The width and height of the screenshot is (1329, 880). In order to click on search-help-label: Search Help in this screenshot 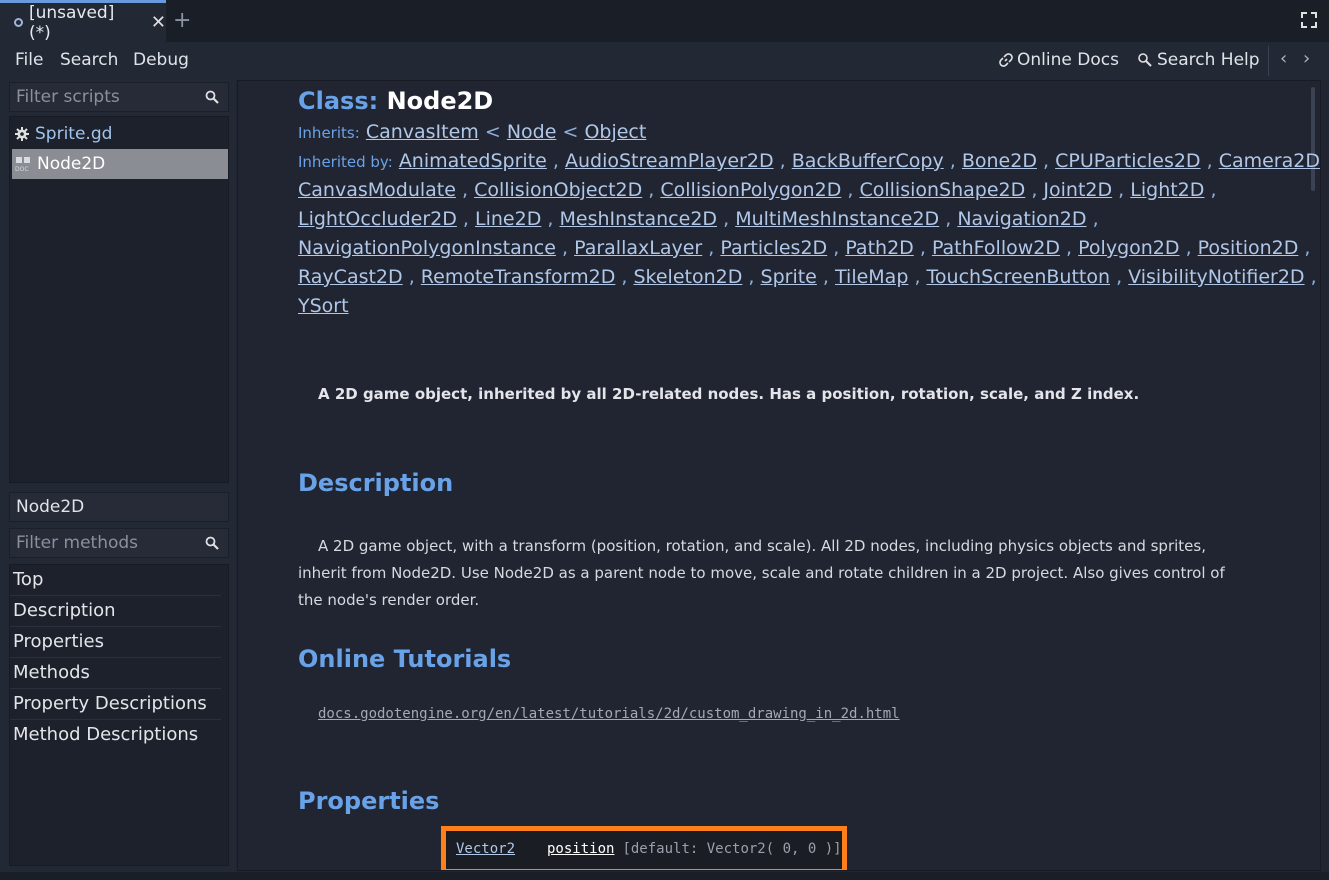, I will do `click(1208, 60)`.